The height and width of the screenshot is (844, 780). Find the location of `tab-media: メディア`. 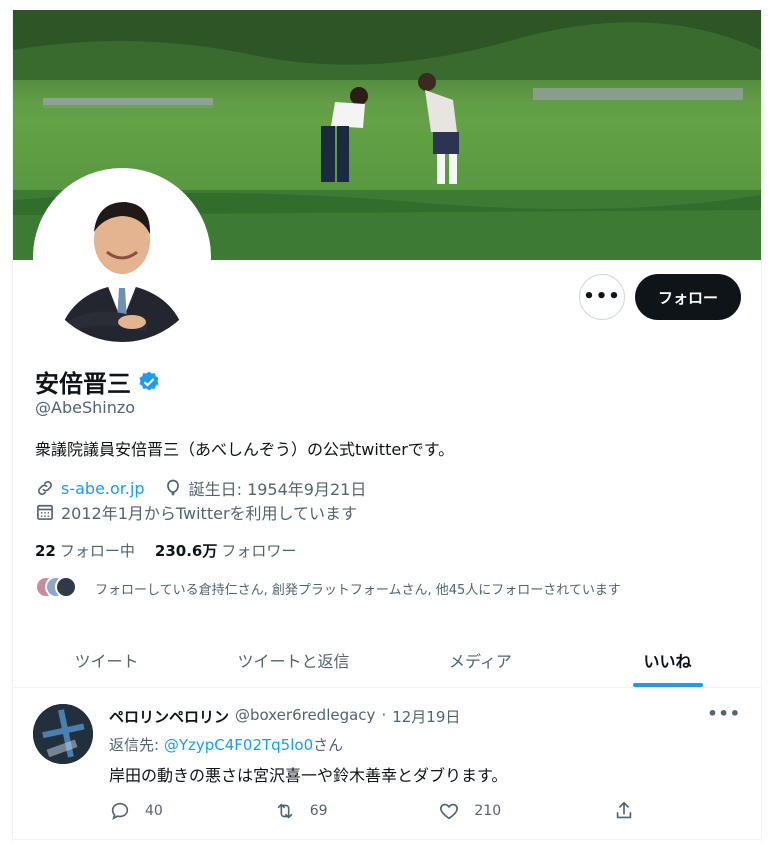

tab-media: メディア is located at coordinates (480, 659).